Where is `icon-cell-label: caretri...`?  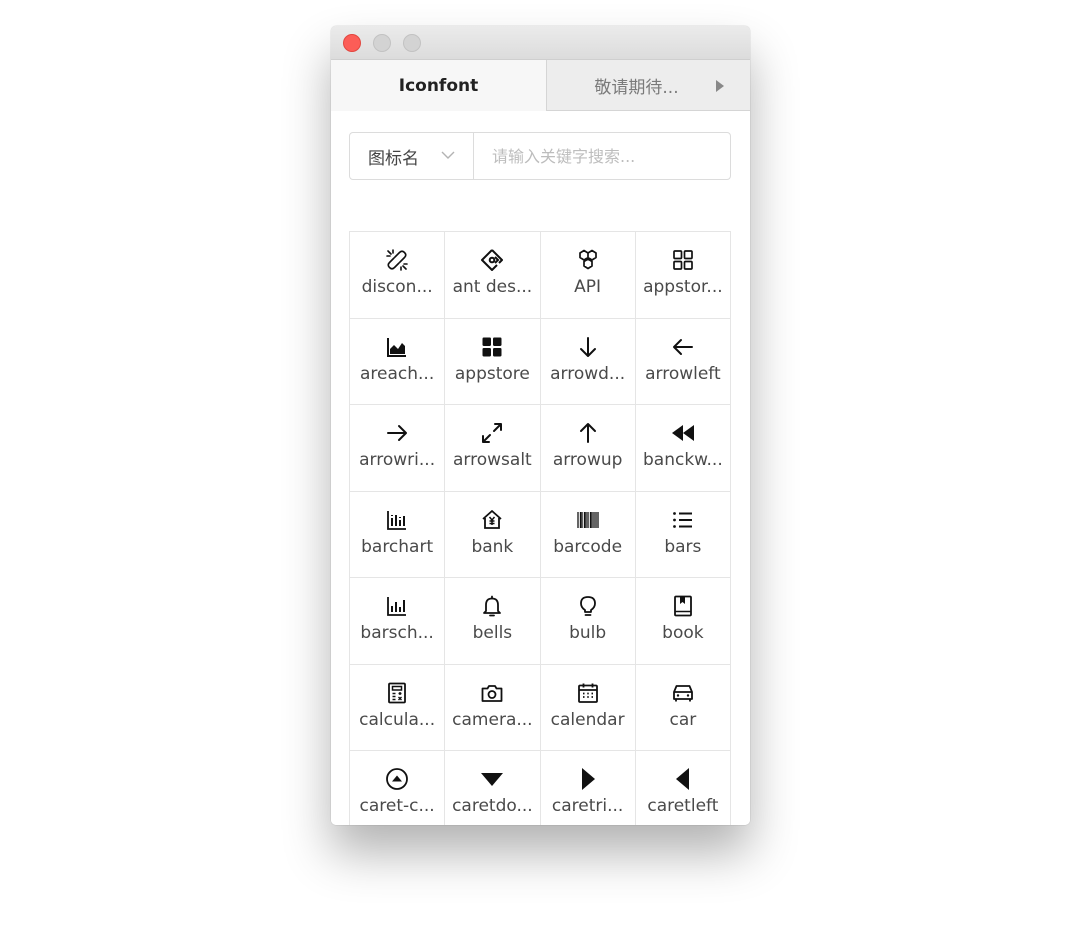
icon-cell-label: caretri... is located at coordinates (587, 806).